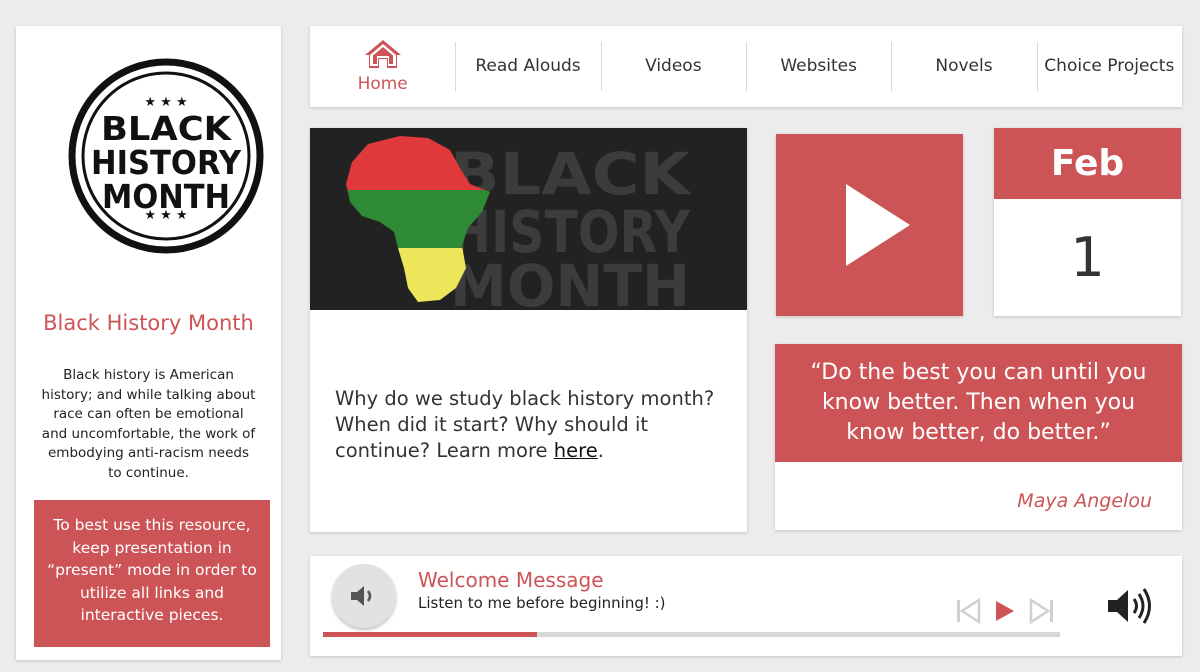 Image resolution: width=1200 pixels, height=672 pixels. I want to click on audio-play-button, so click(364, 596).